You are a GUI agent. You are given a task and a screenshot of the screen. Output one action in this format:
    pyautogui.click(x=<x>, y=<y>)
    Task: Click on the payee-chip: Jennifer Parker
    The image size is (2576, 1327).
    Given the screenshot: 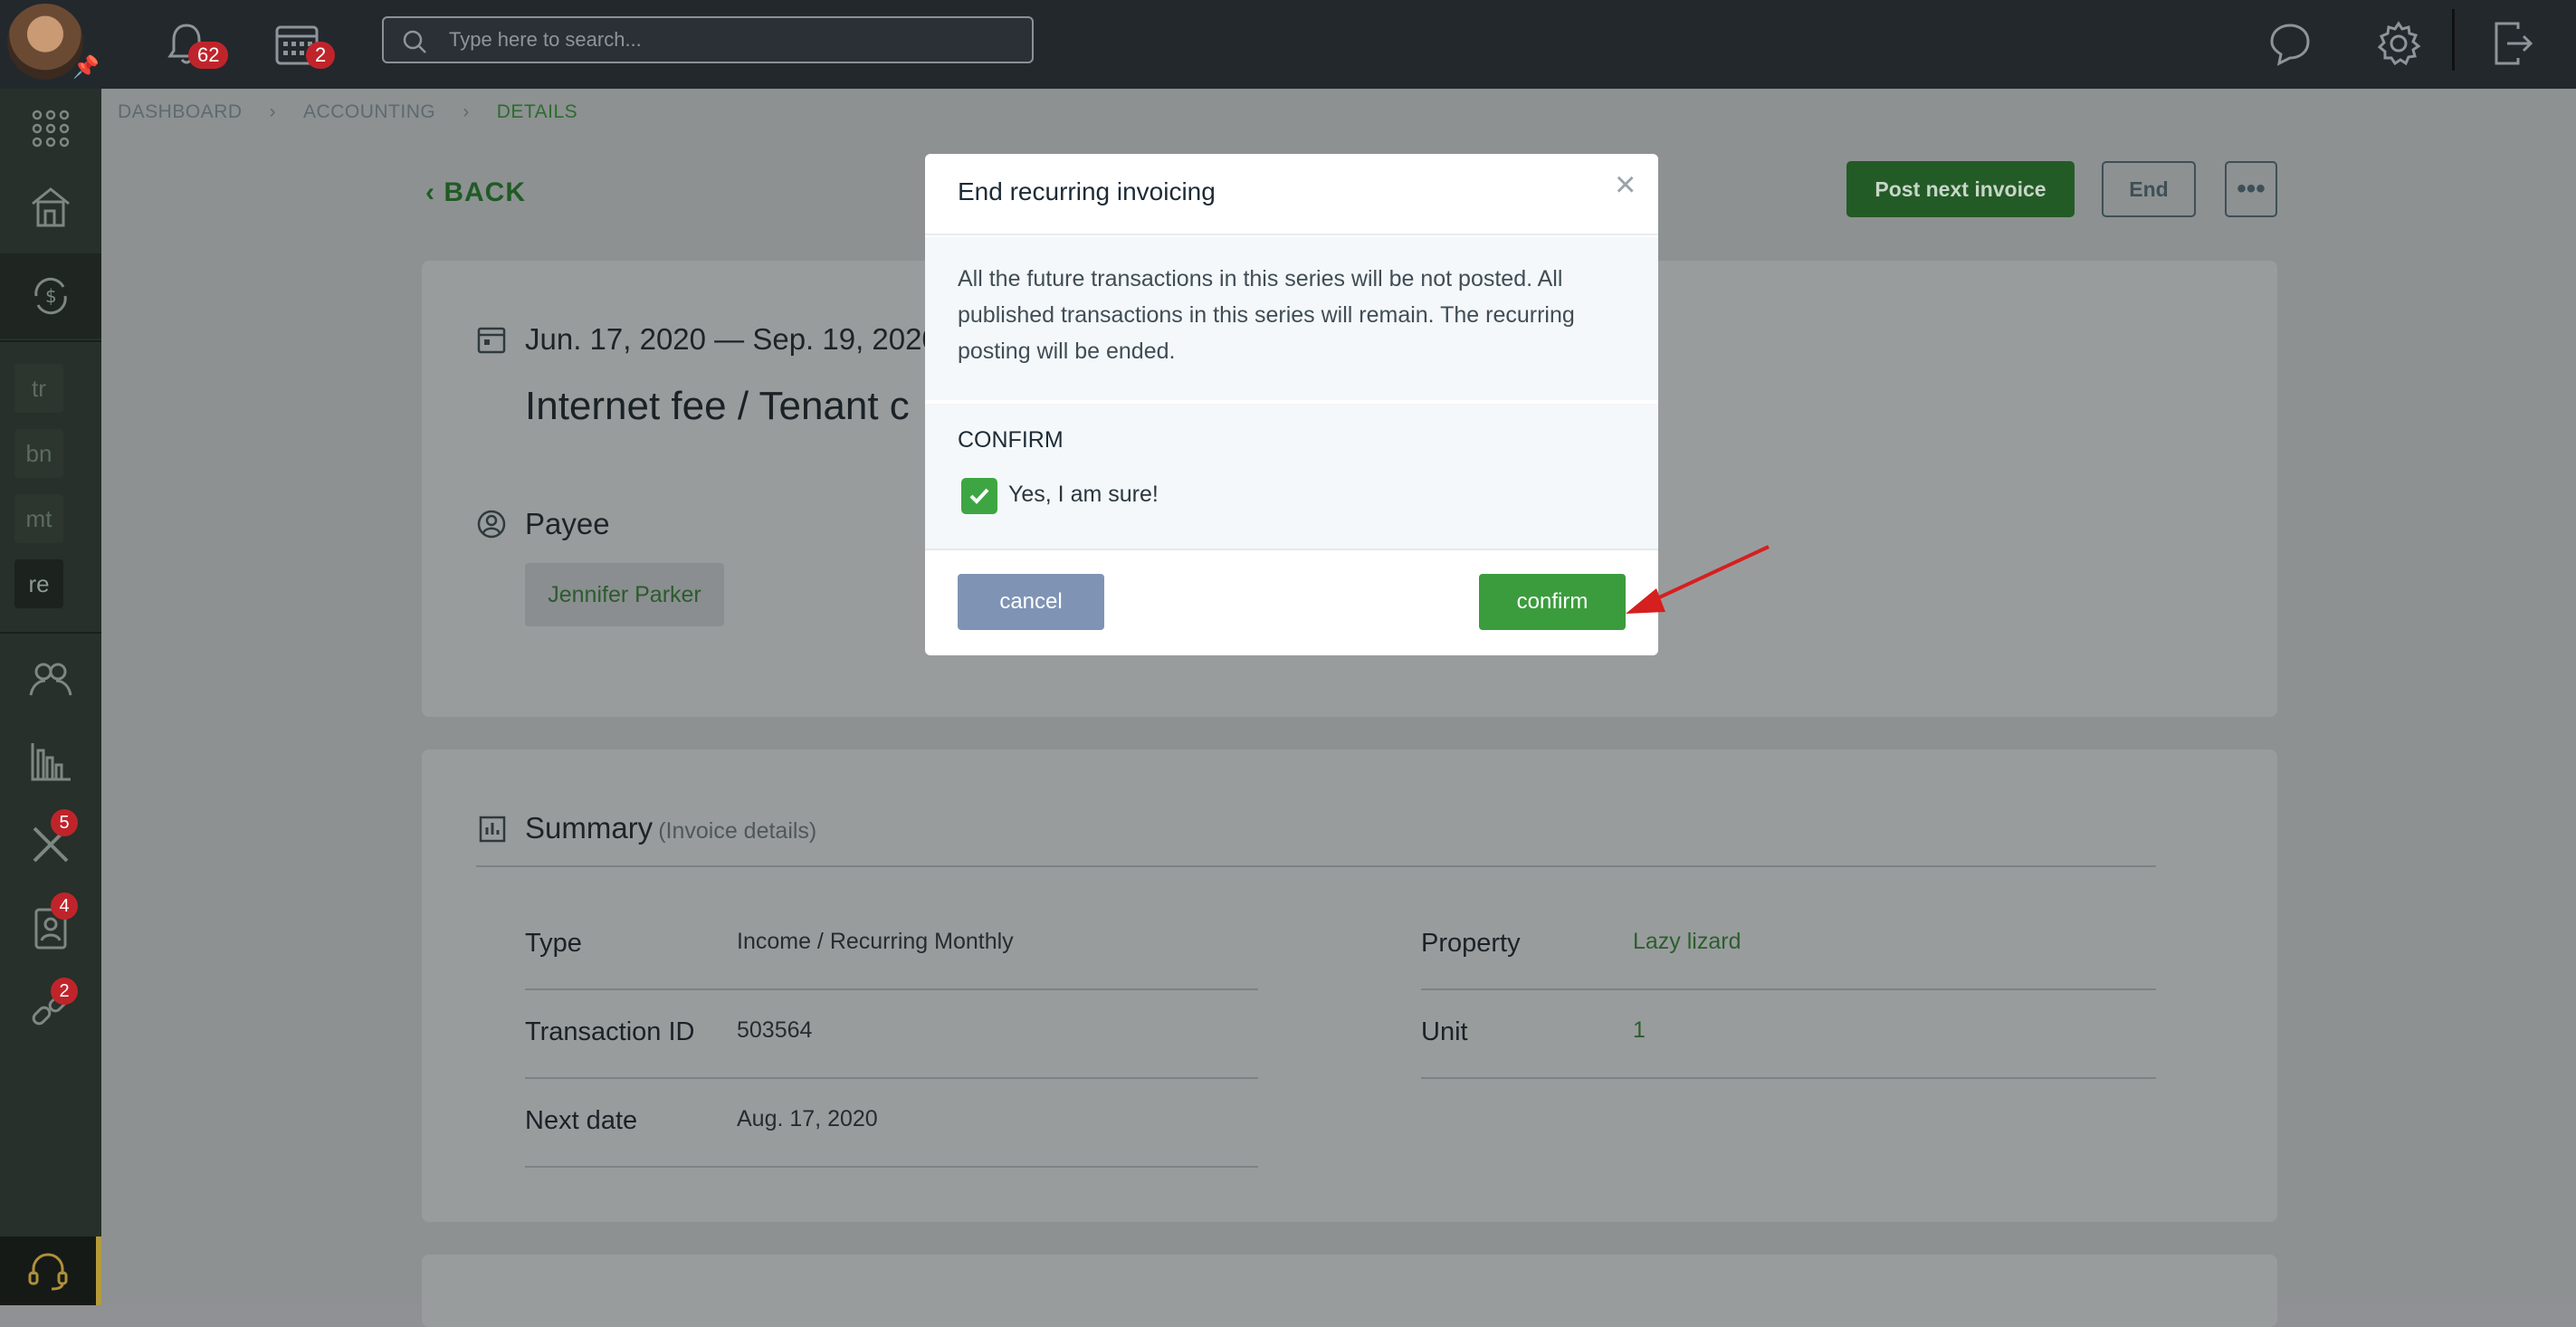 What is the action you would take?
    pyautogui.click(x=625, y=594)
    